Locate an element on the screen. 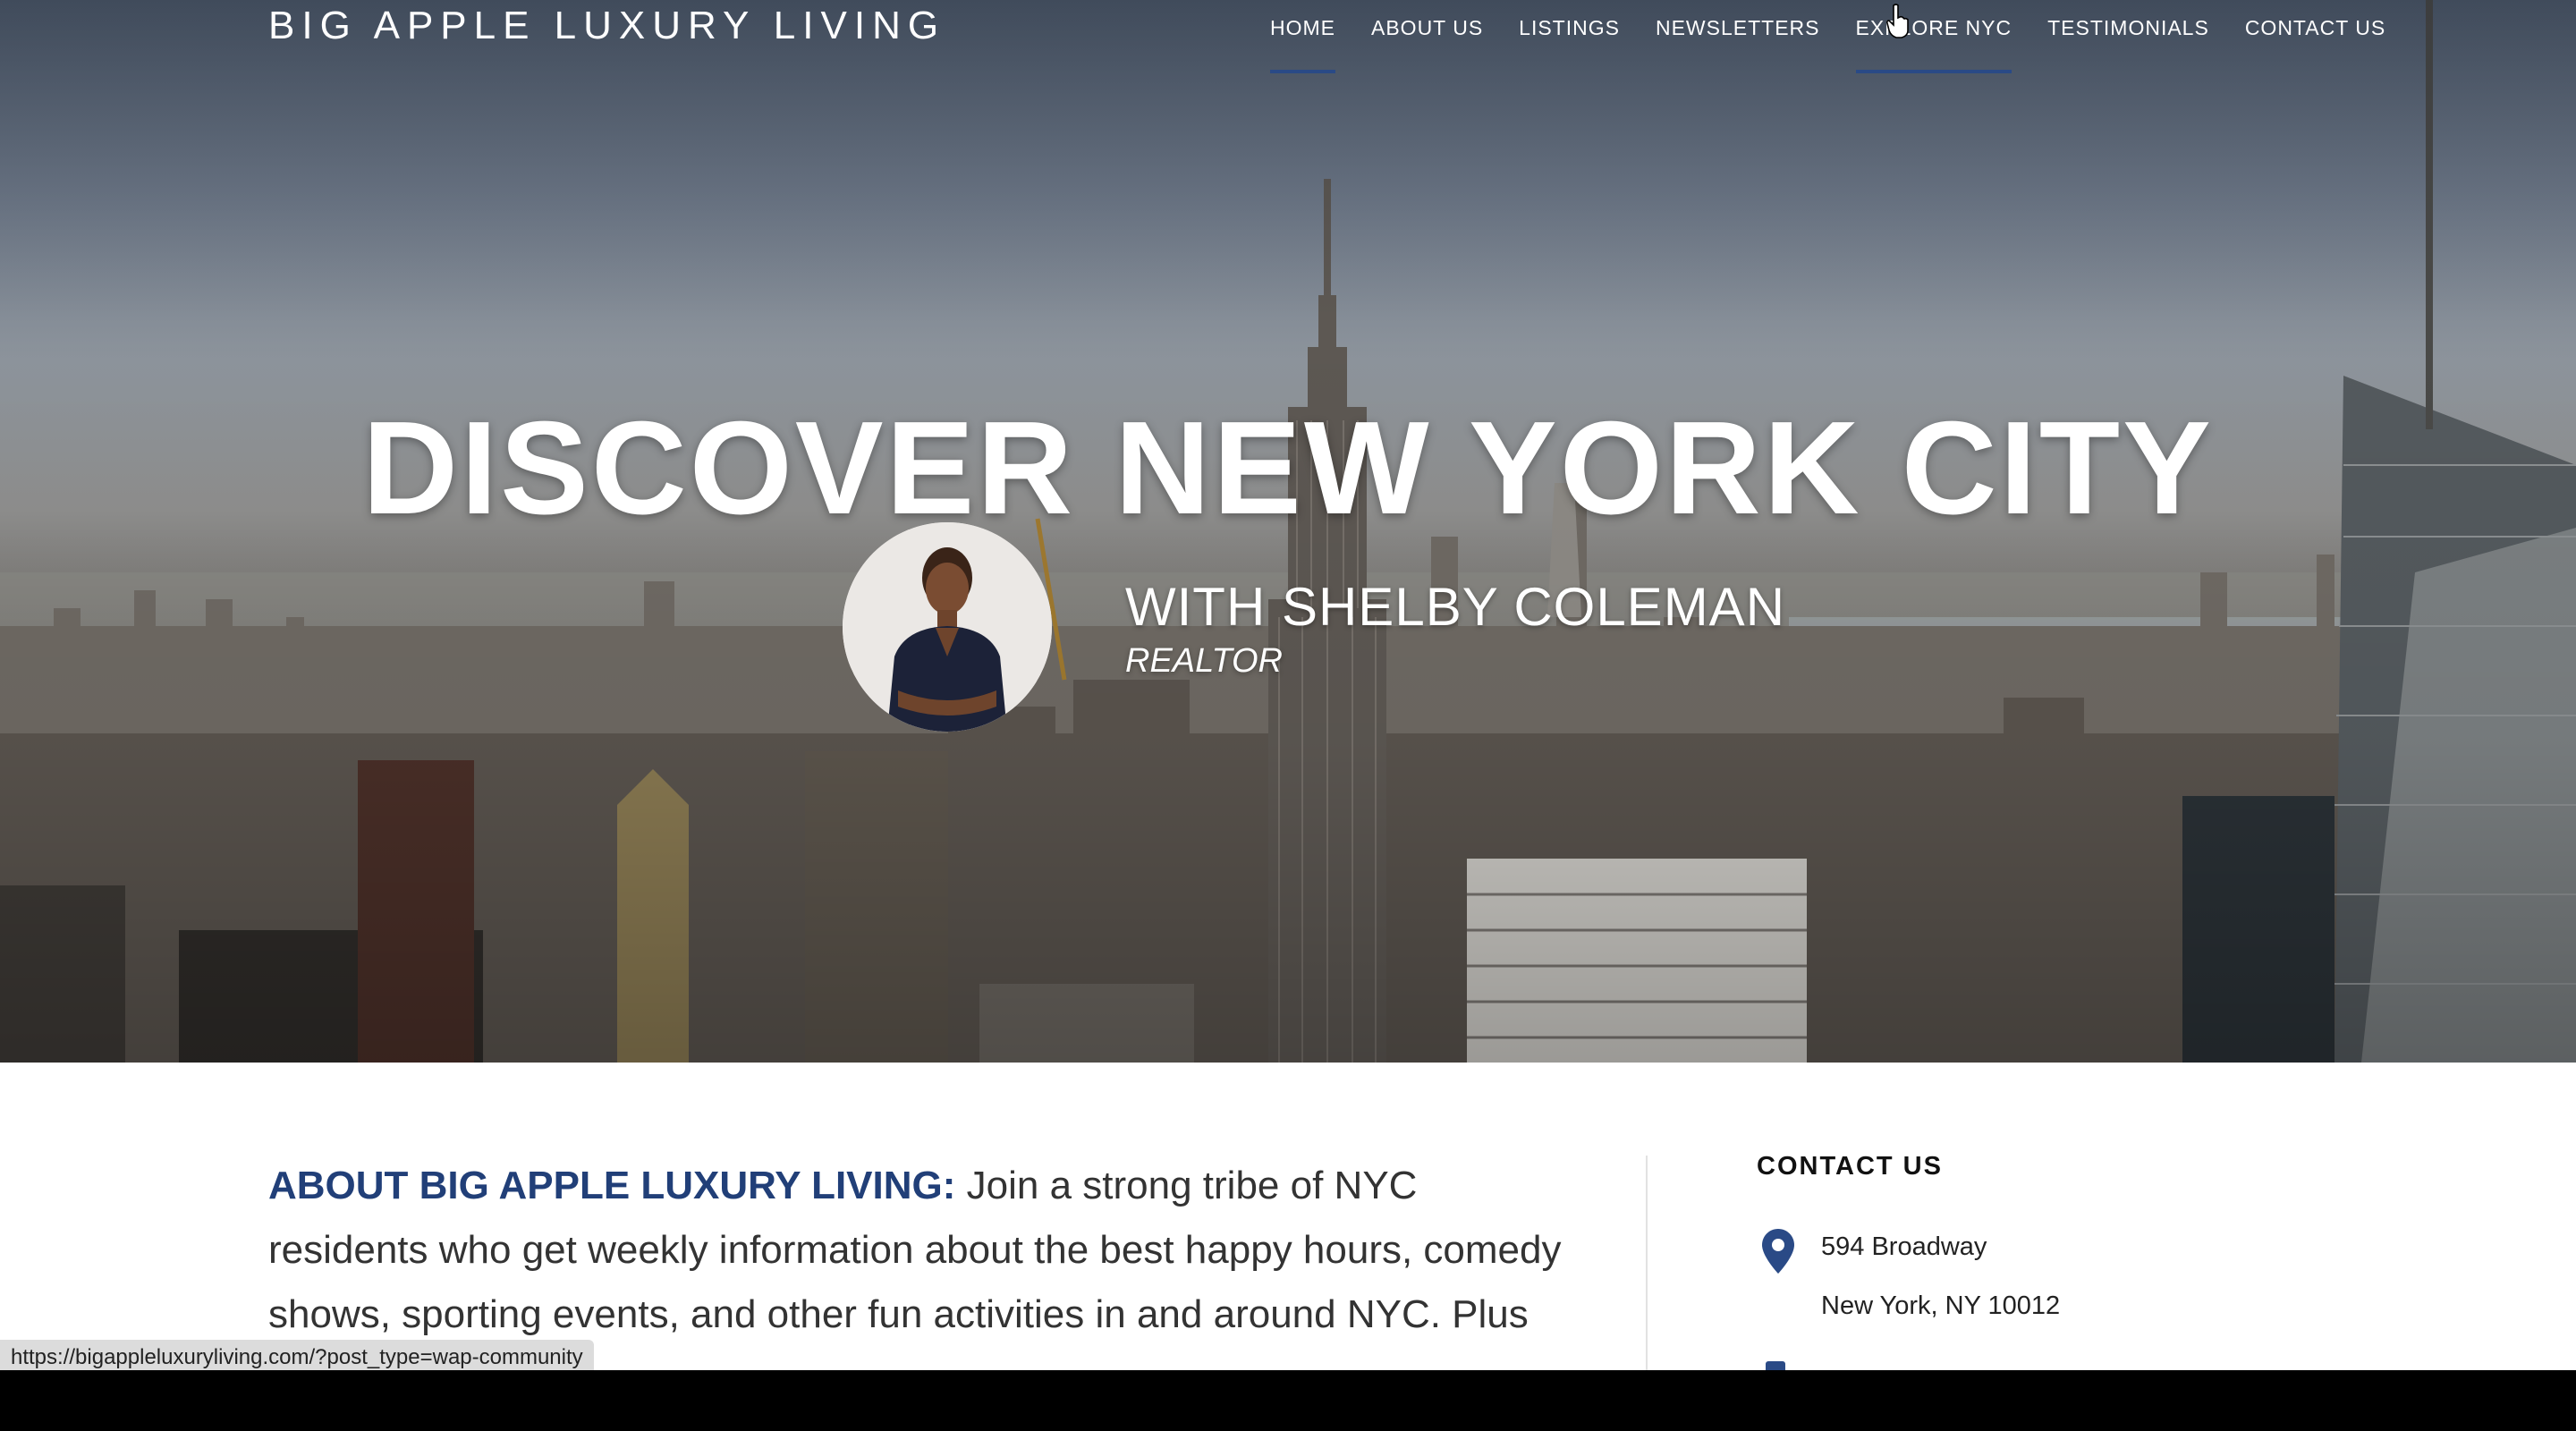 The width and height of the screenshot is (2576, 1431). realtor-role: REALTOR is located at coordinates (1204, 661).